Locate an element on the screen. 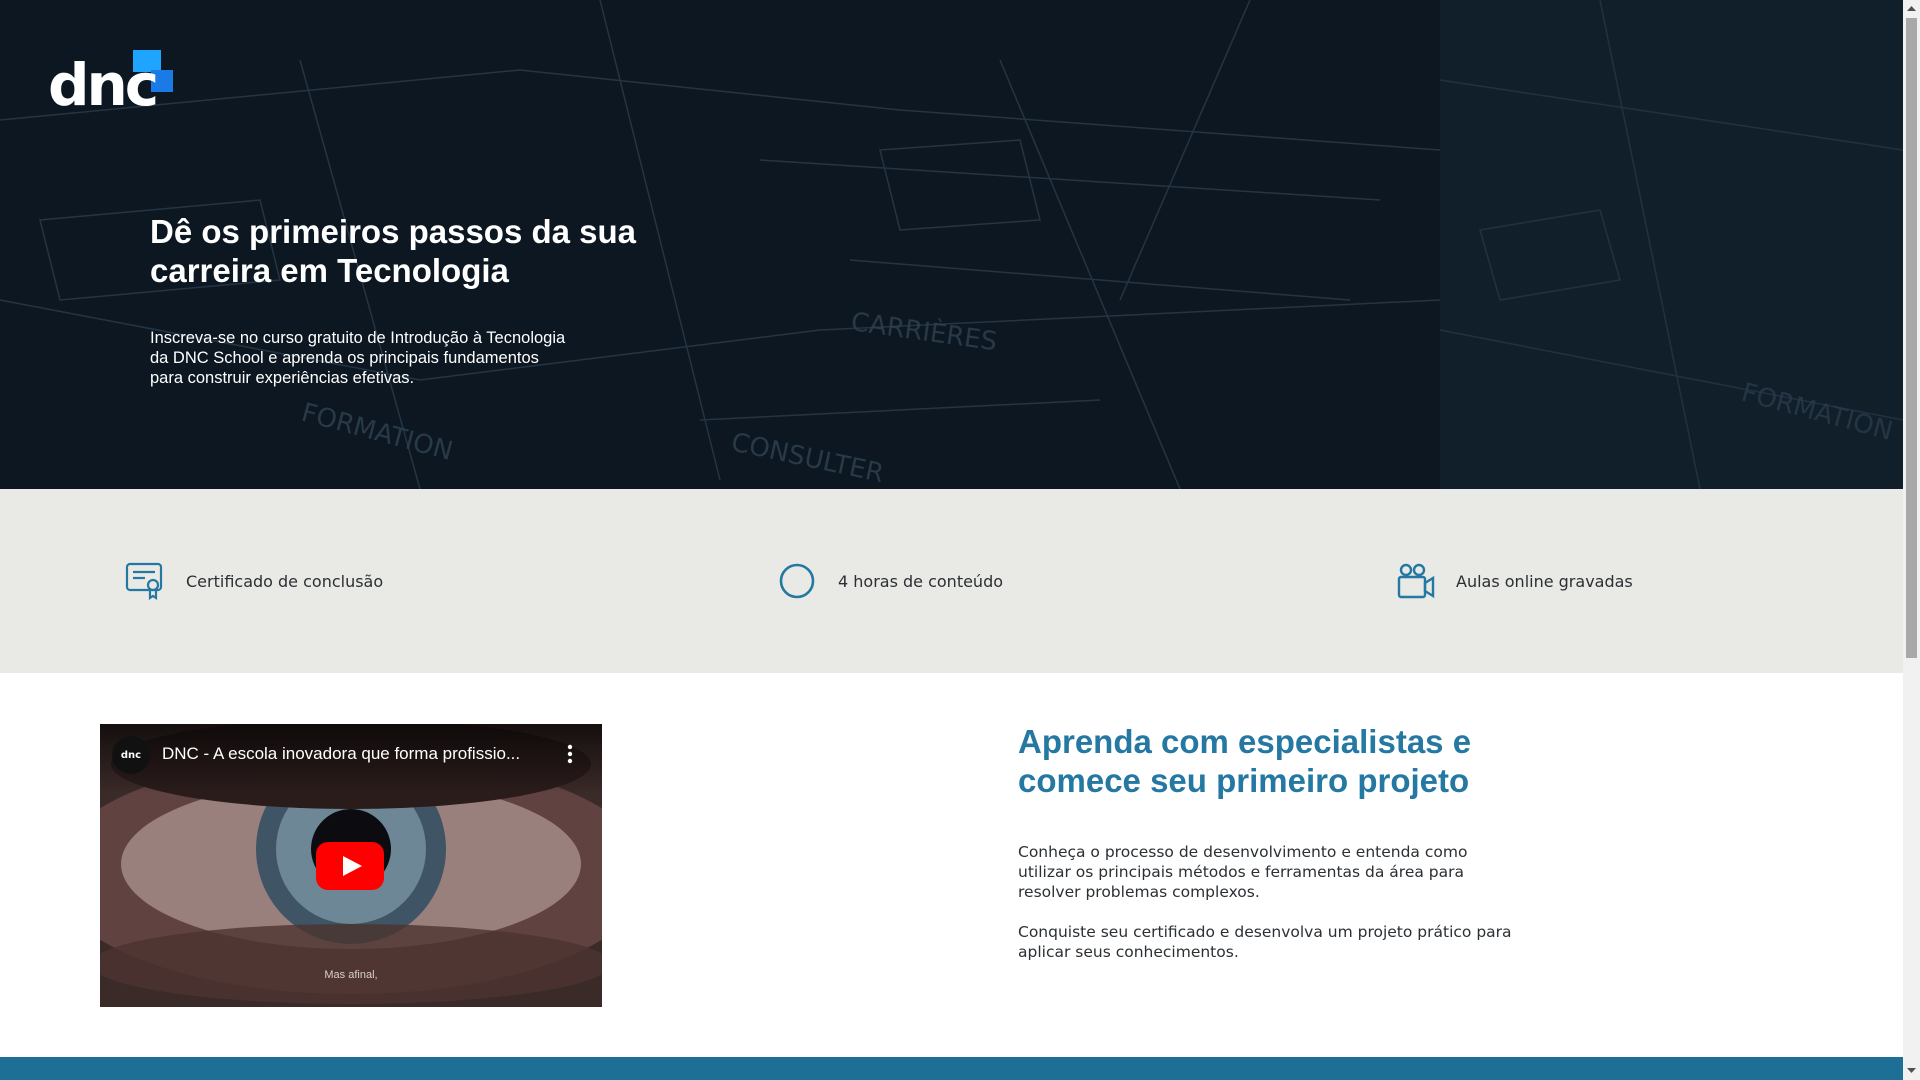  video-caption: Mas afinal, is located at coordinates (351, 975).